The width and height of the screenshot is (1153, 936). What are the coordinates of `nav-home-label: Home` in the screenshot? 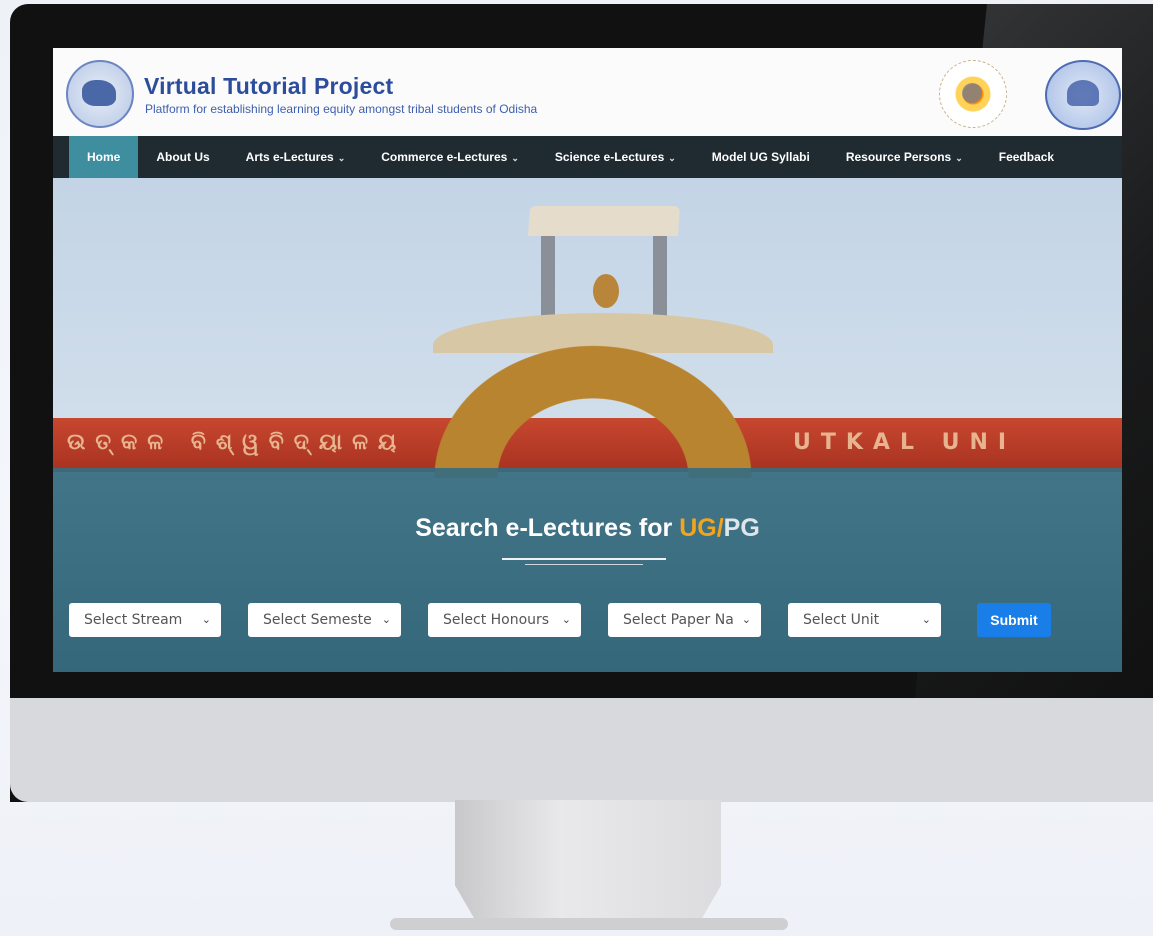 It's located at (104, 157).